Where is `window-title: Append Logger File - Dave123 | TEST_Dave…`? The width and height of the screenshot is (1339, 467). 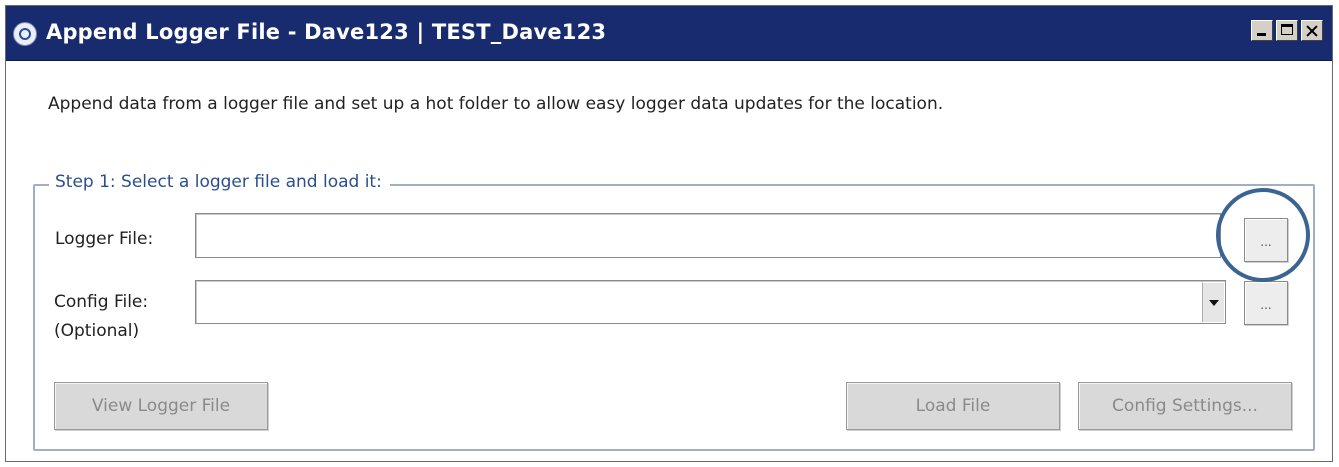
window-title: Append Logger File - Dave123 | TEST_Dave… is located at coordinates (326, 32).